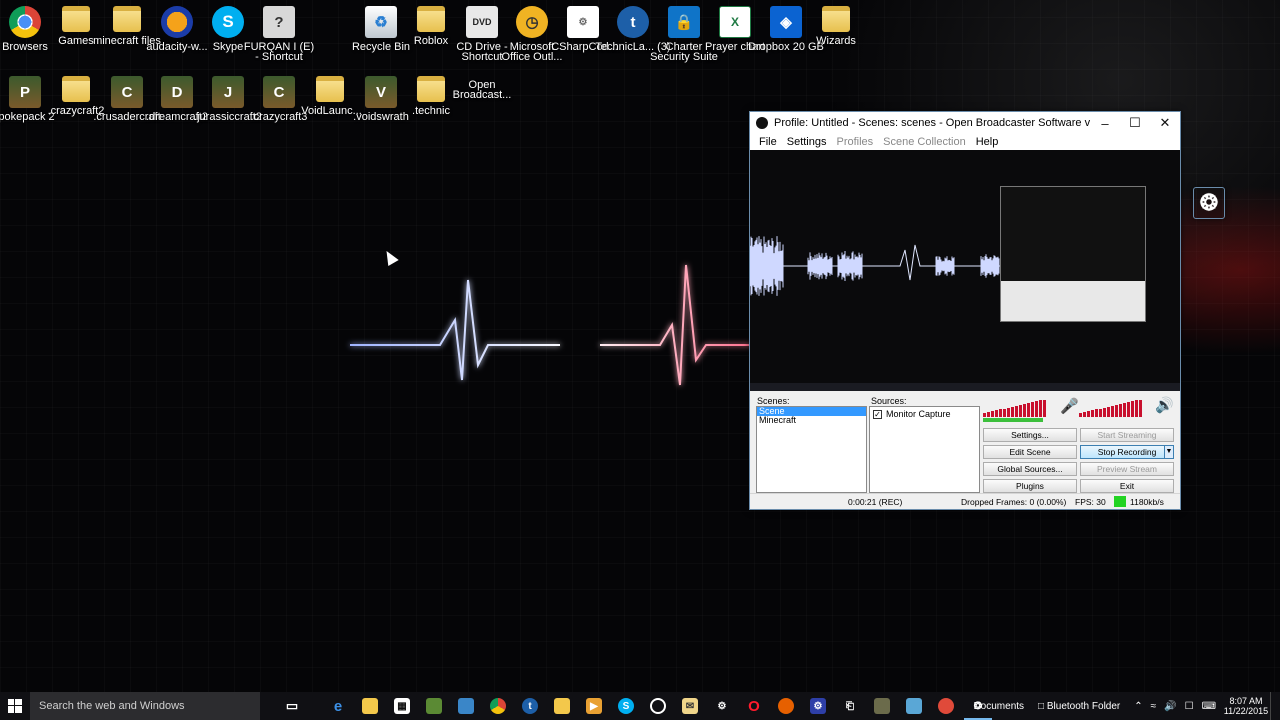 The image size is (1280, 720). What do you see at coordinates (1169, 452) in the screenshot?
I see `chevron-down-icon: ▼` at bounding box center [1169, 452].